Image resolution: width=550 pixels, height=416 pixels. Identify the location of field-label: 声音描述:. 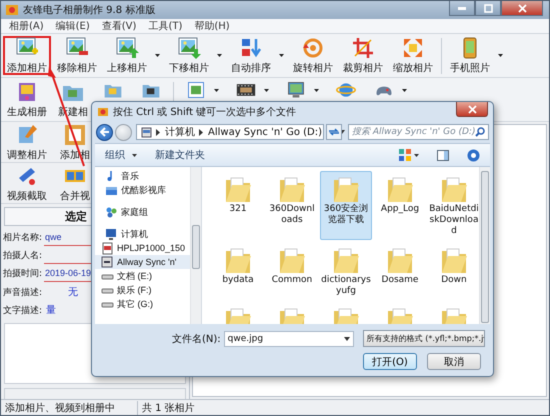
(23, 292).